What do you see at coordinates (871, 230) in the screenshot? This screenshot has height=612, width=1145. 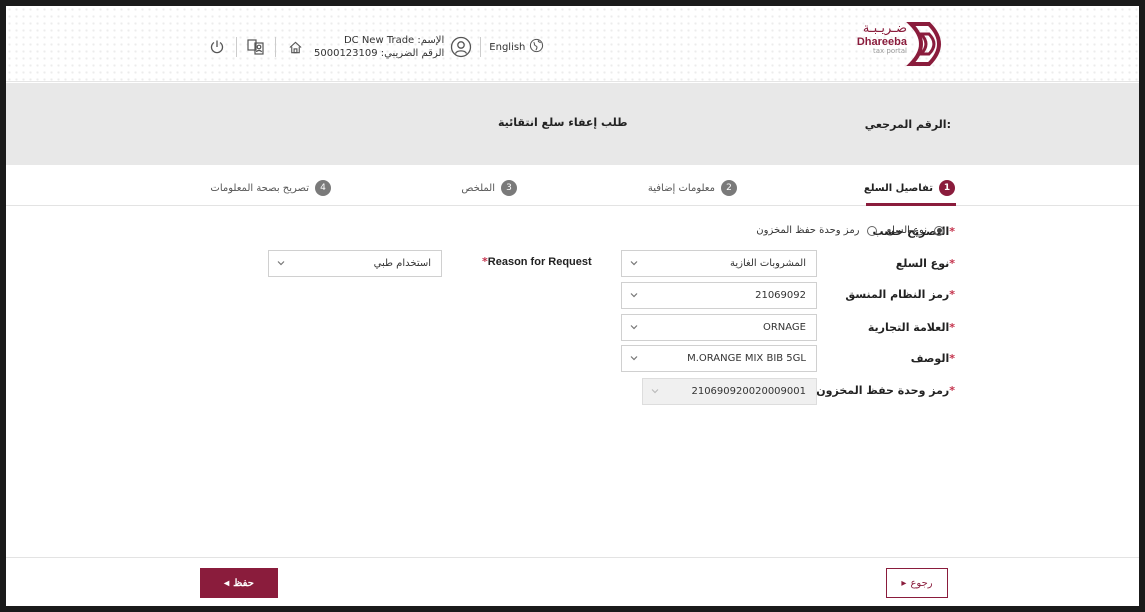 I see `radio-sku` at bounding box center [871, 230].